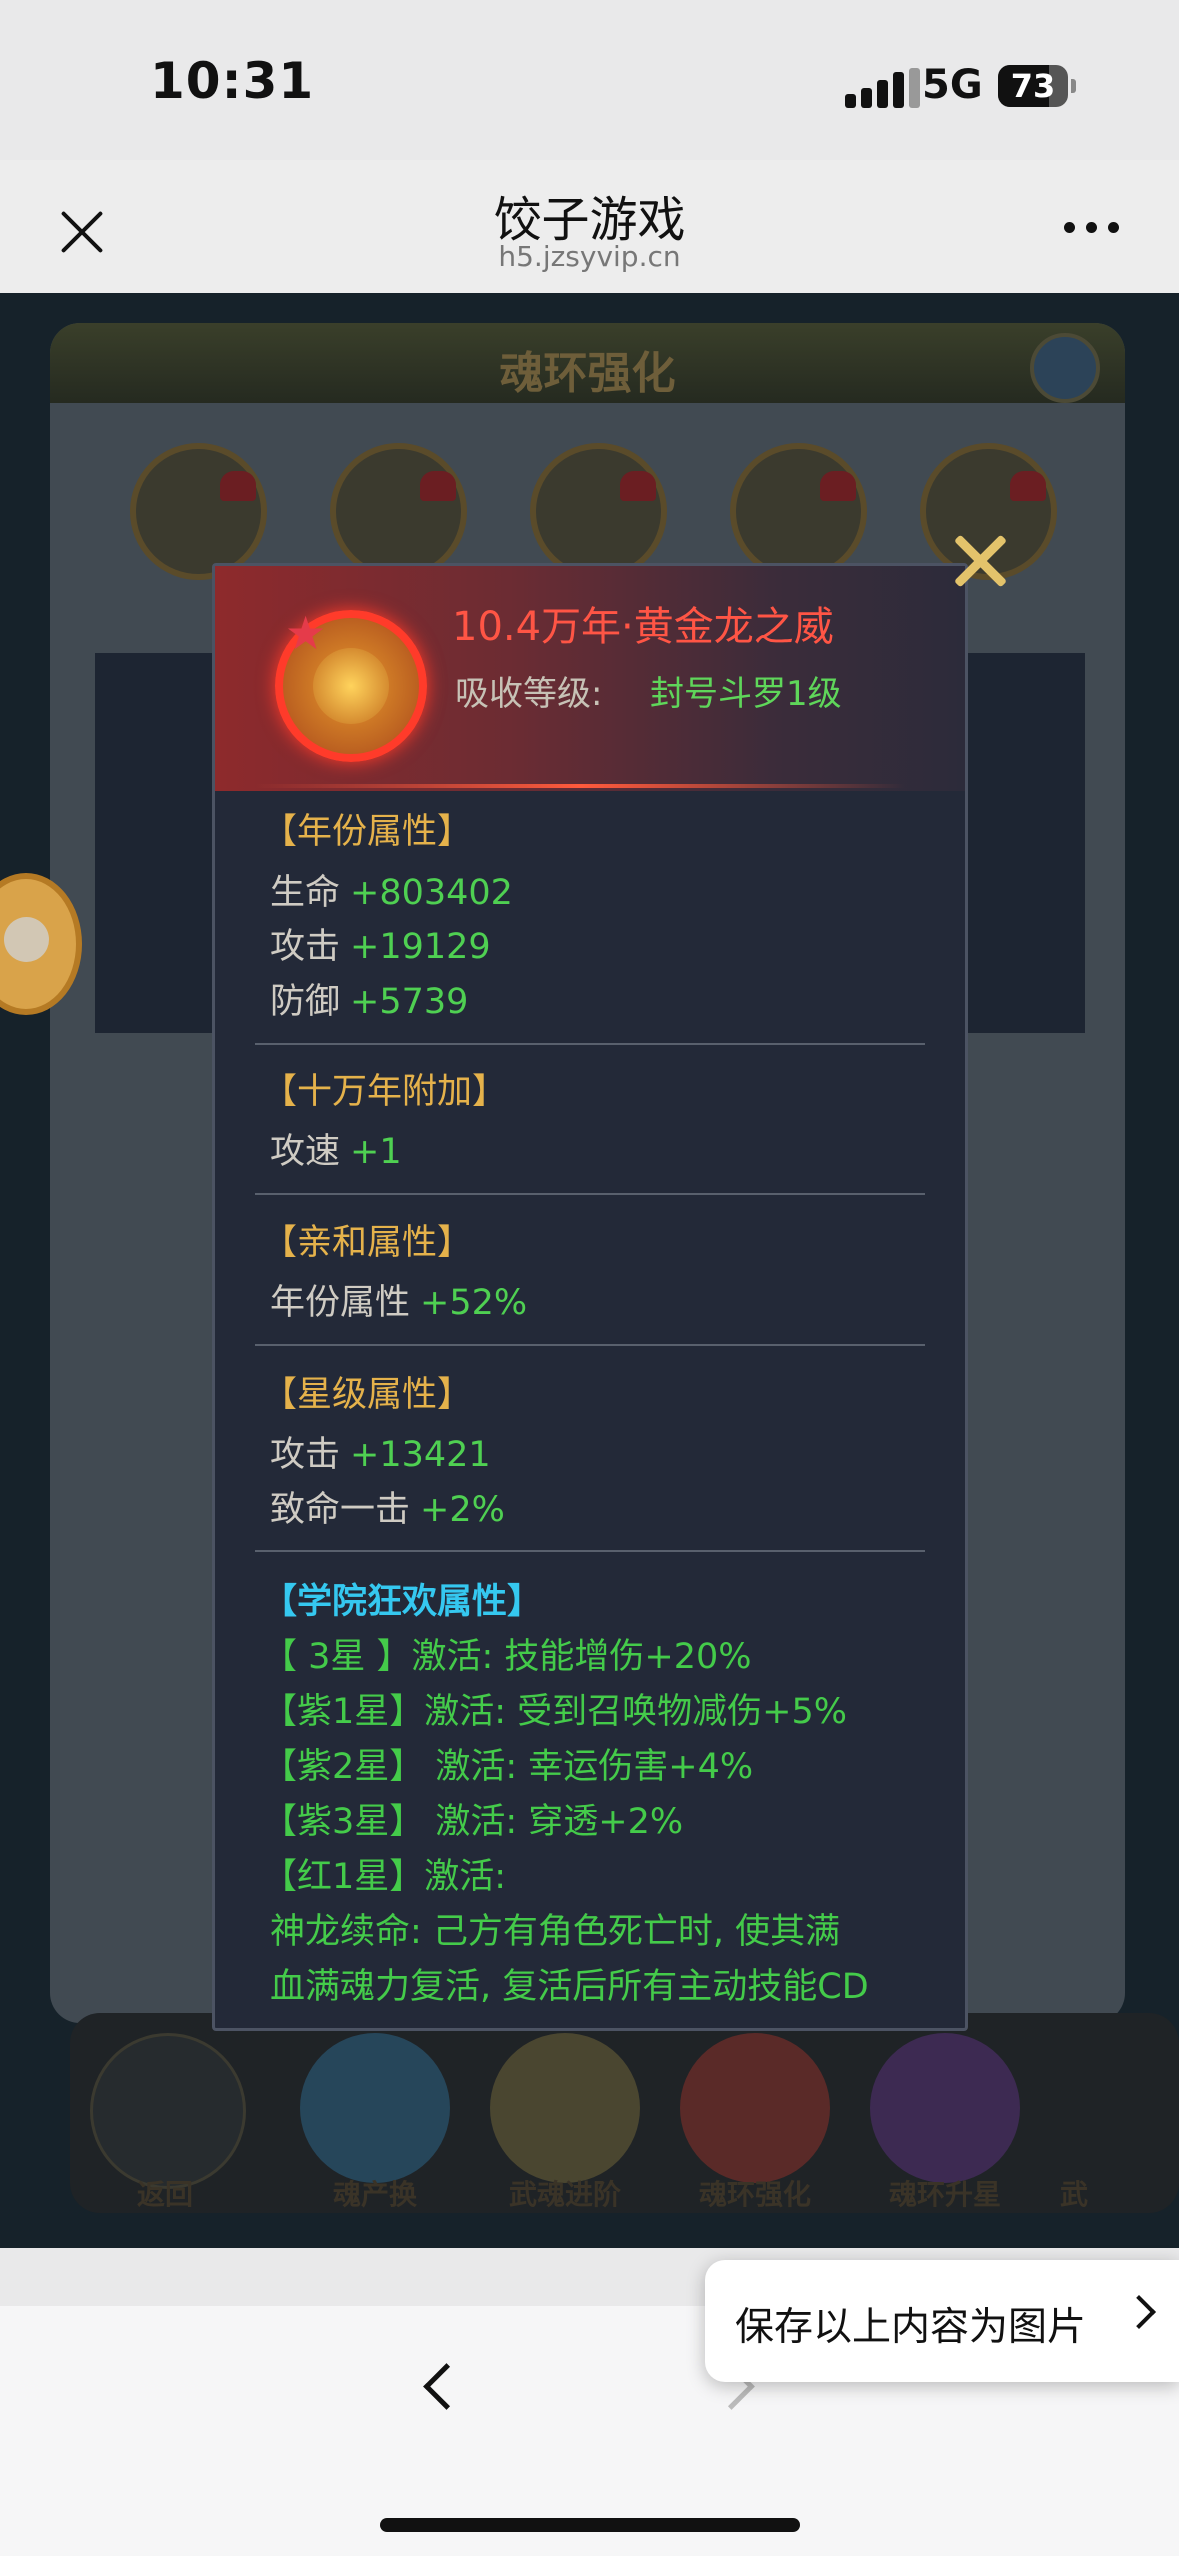 The image size is (1179, 2556). Describe the element at coordinates (555, 1712) in the screenshot. I see `academy-line: 【紫1星】激活: 受到召唤物减伤+5%` at that location.